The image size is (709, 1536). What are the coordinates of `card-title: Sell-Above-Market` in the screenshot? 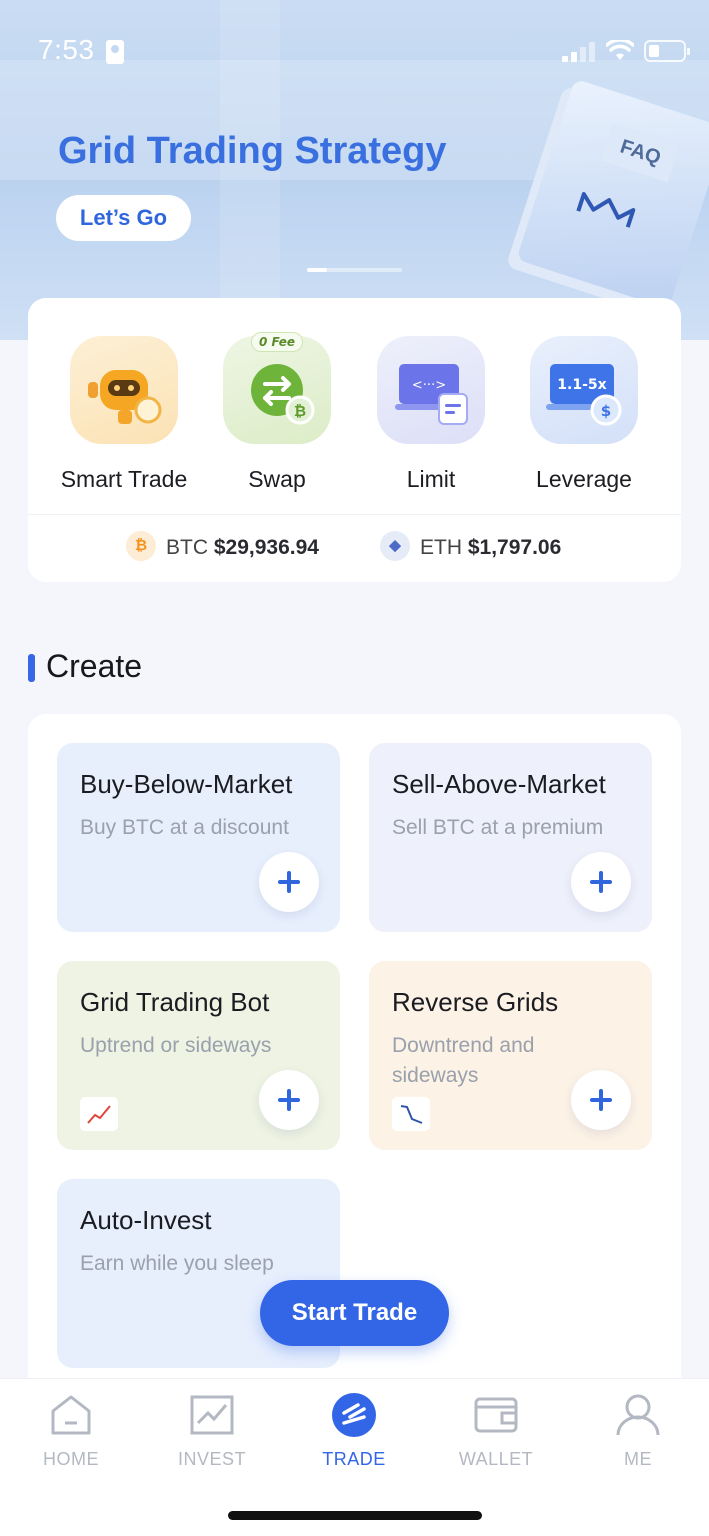 It's located at (499, 784).